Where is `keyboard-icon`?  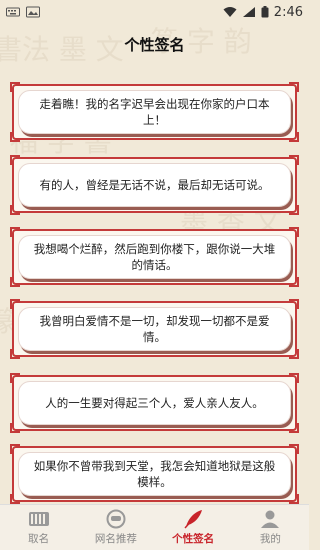 keyboard-icon is located at coordinates (13, 12).